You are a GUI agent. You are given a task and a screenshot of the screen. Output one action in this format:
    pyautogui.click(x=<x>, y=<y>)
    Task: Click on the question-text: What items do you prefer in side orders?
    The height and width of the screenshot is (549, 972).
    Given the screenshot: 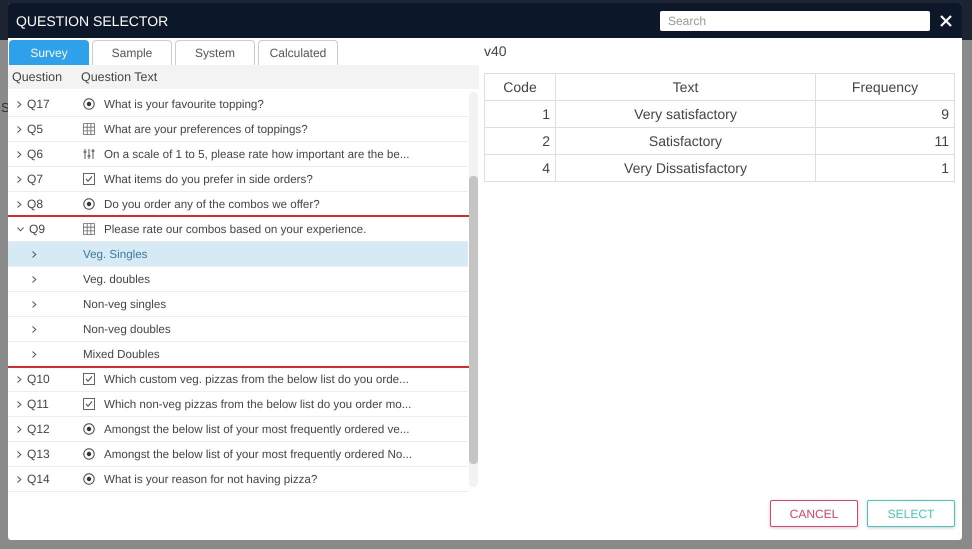 What is the action you would take?
    pyautogui.click(x=208, y=179)
    